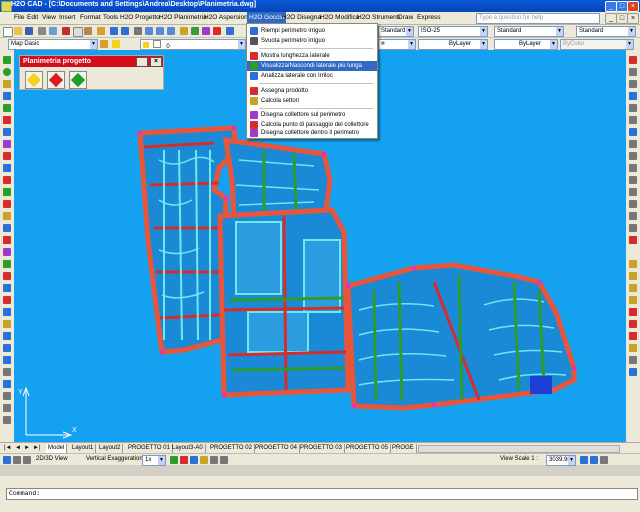 Image resolution: width=640 pixels, height=512 pixels. Describe the element at coordinates (90, 17) in the screenshot. I see `menu-format: Format` at that location.